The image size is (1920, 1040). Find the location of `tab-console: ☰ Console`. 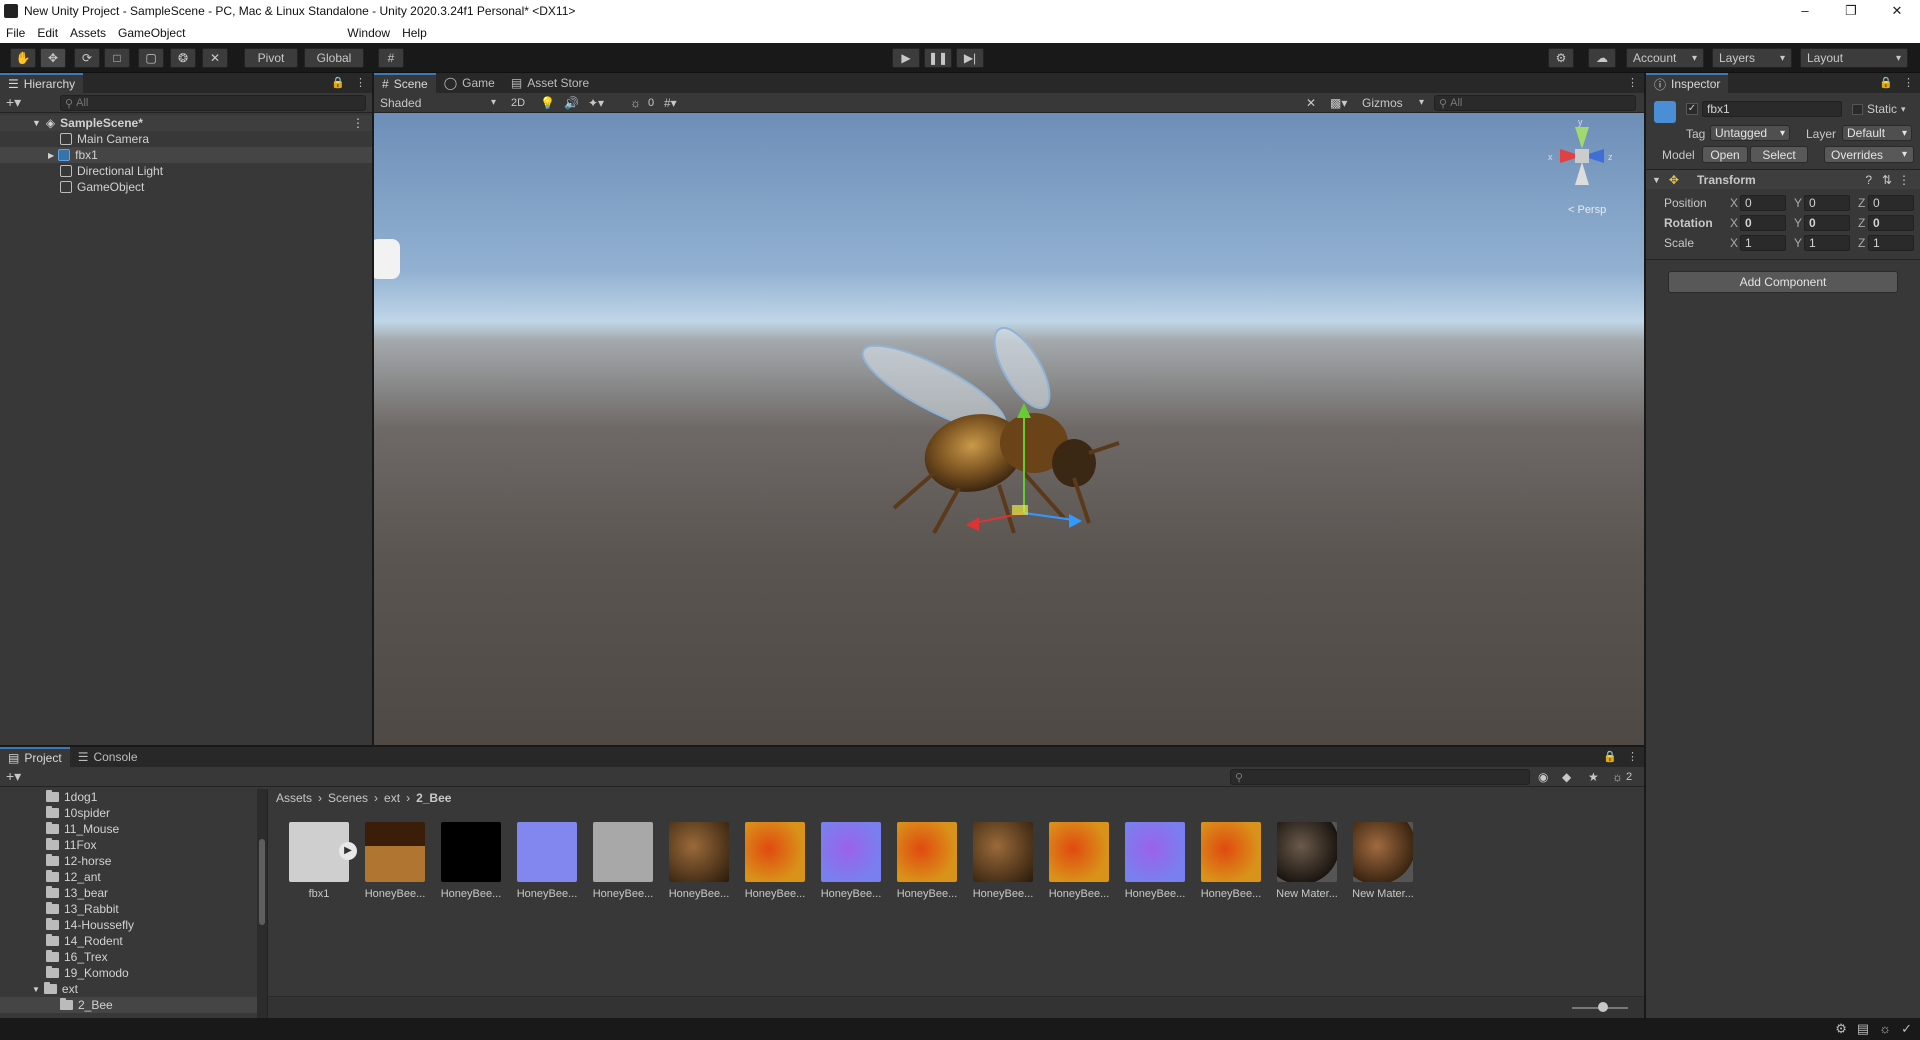

tab-console: ☰ Console is located at coordinates (108, 757).